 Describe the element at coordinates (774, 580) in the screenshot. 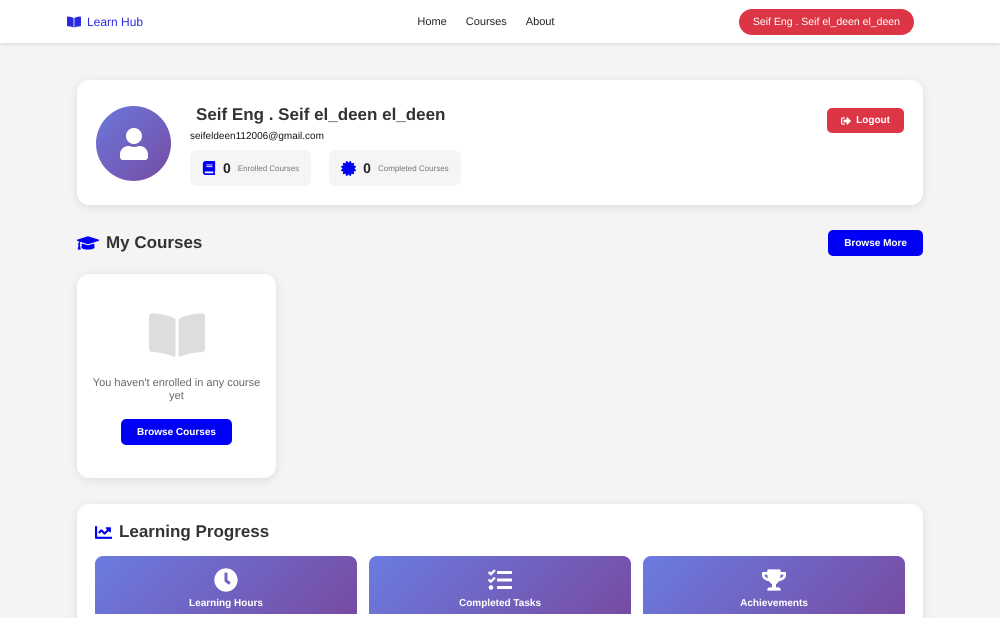

I see `trophy-icon` at that location.